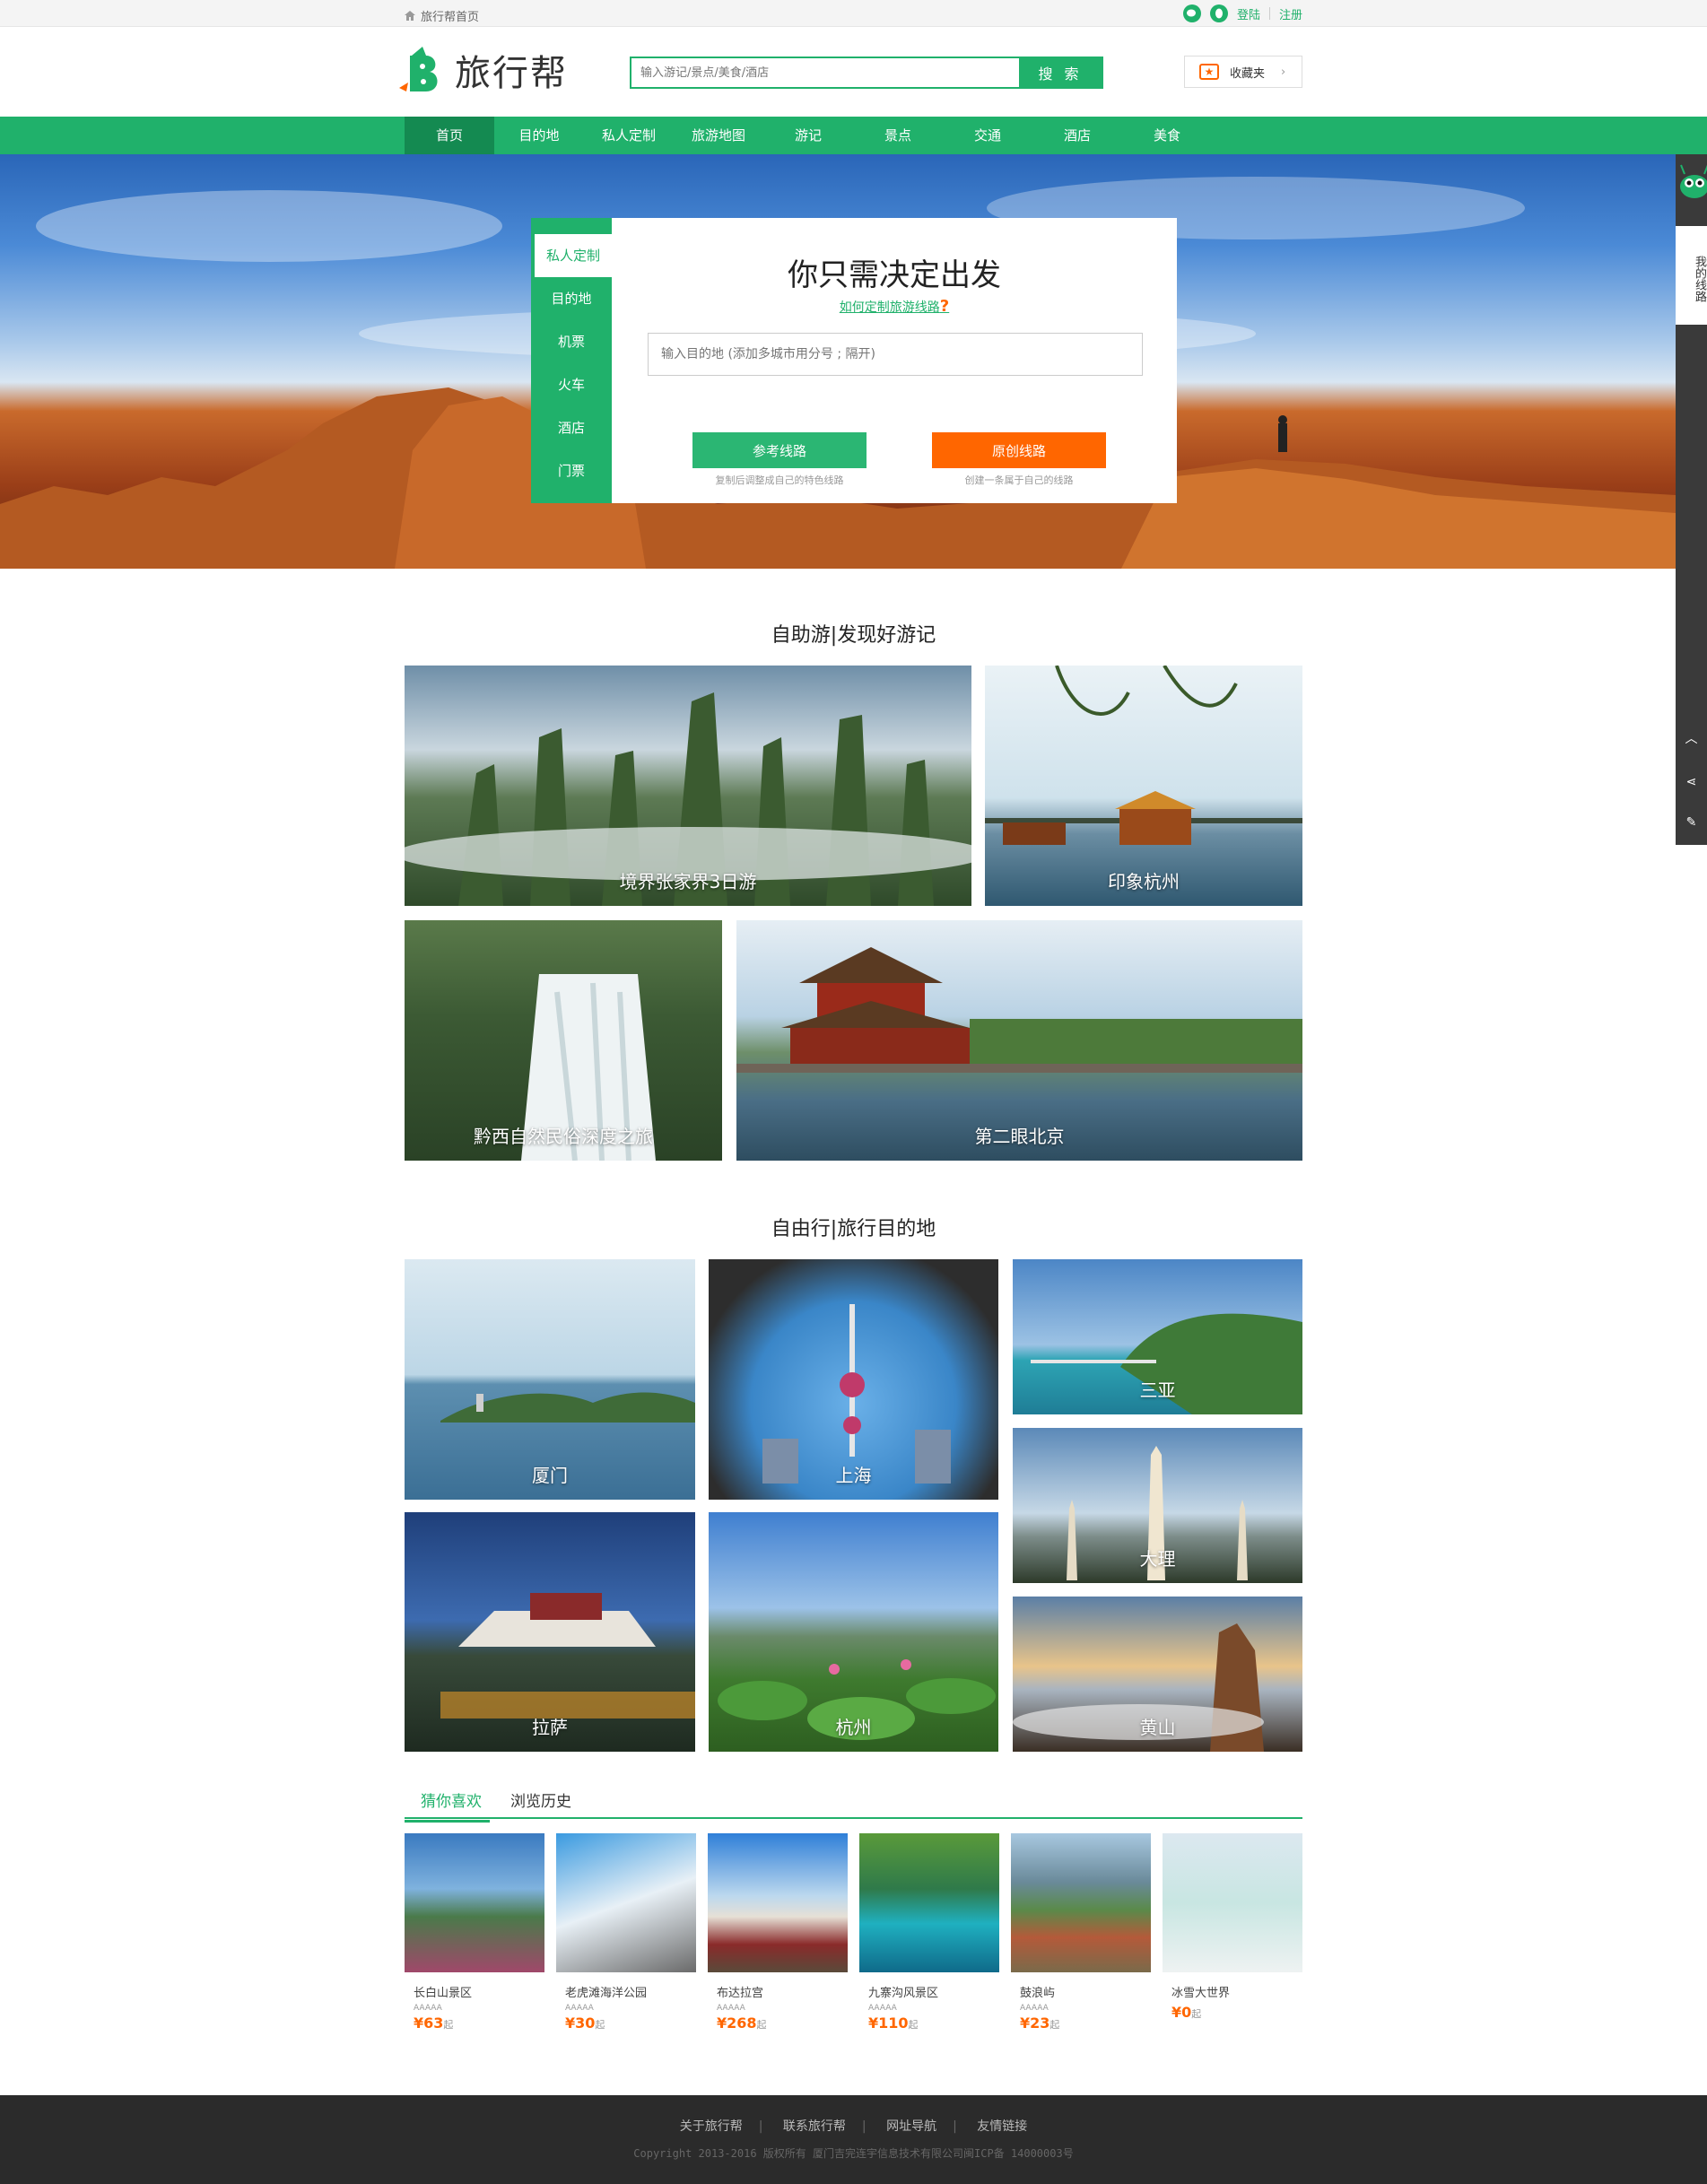 The height and width of the screenshot is (2184, 1707). Describe the element at coordinates (898, 135) in the screenshot. I see `nav-item-attraction: 景点` at that location.